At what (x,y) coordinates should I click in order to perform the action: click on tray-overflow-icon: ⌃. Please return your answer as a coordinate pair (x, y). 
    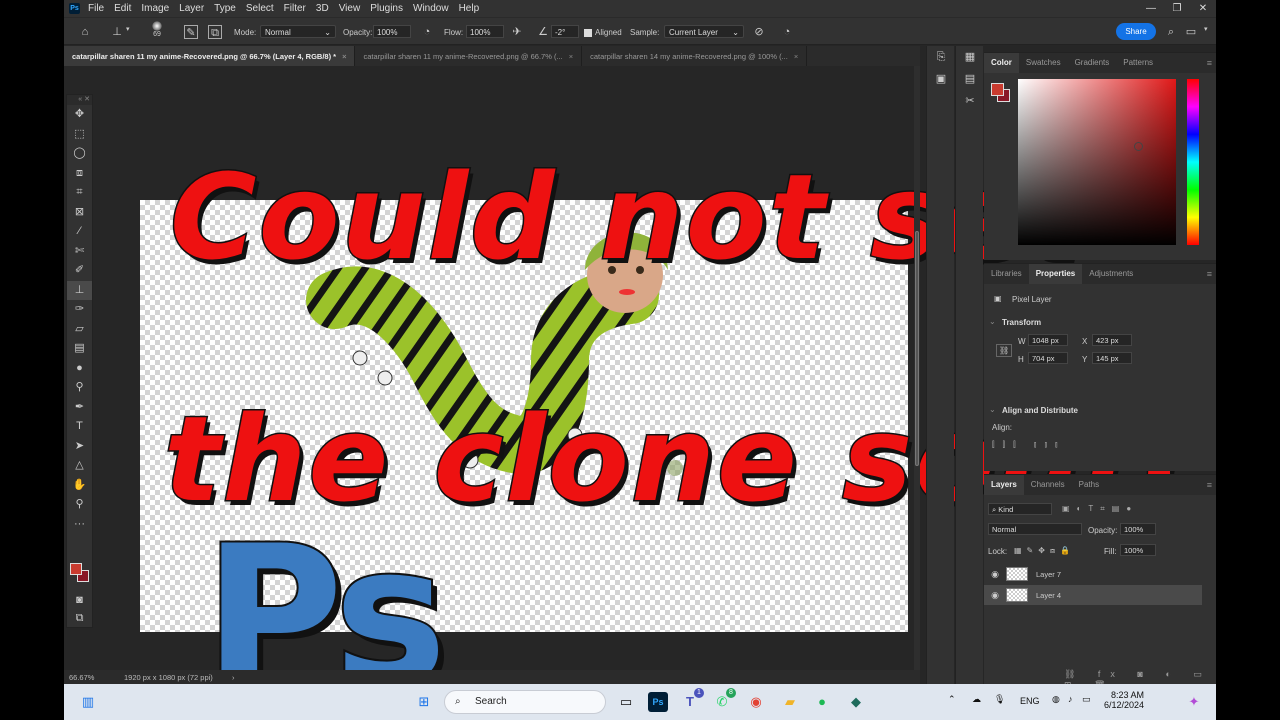
    Looking at the image, I should click on (952, 699).